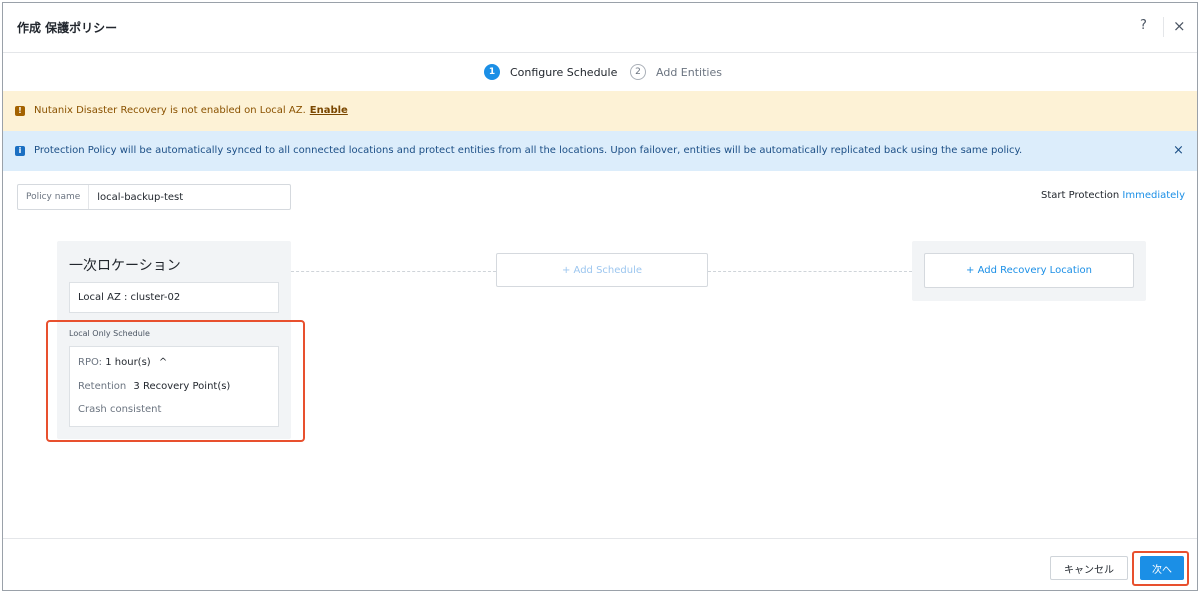 This screenshot has width=1200, height=593. Describe the element at coordinates (689, 72) in the screenshot. I see `step-label: Add Entities` at that location.